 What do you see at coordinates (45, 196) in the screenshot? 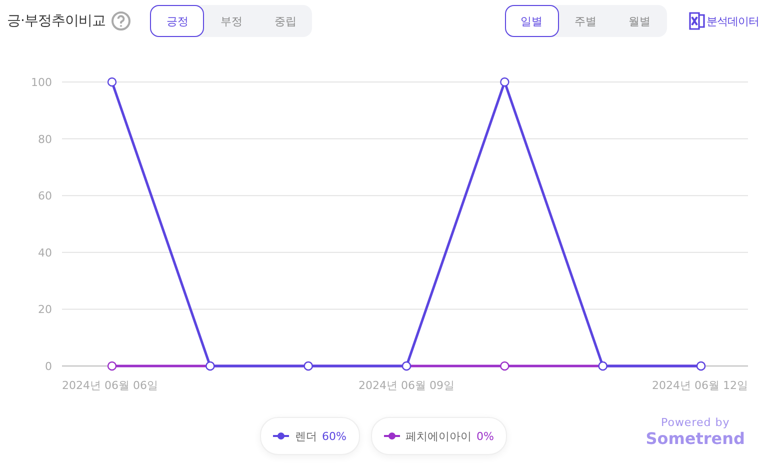
I see `y-axis-label: 60` at bounding box center [45, 196].